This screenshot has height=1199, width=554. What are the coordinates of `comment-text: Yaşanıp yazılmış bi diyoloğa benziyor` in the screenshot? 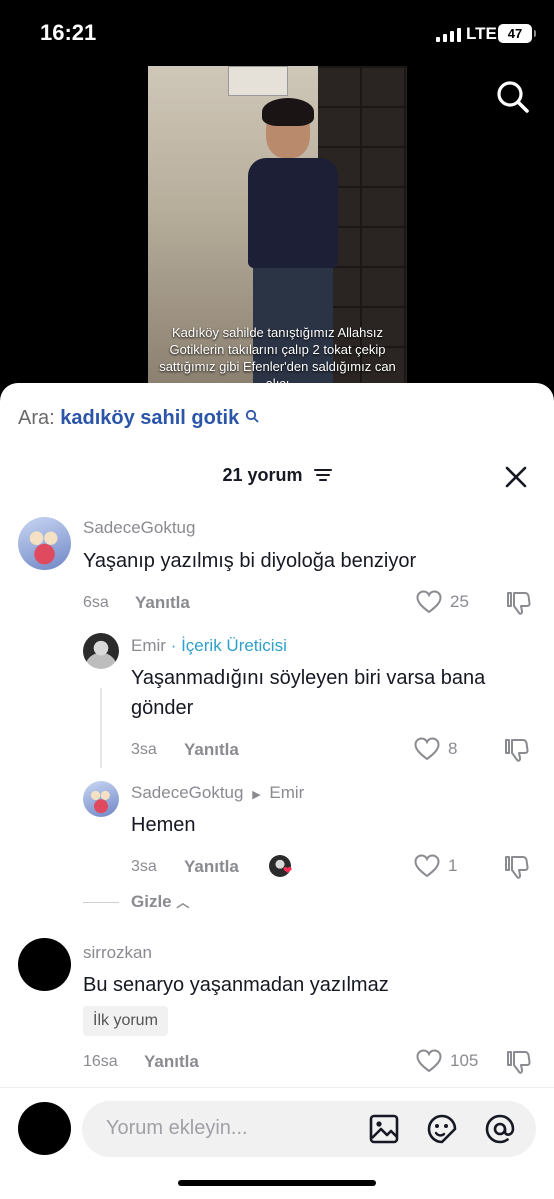 It's located at (250, 561).